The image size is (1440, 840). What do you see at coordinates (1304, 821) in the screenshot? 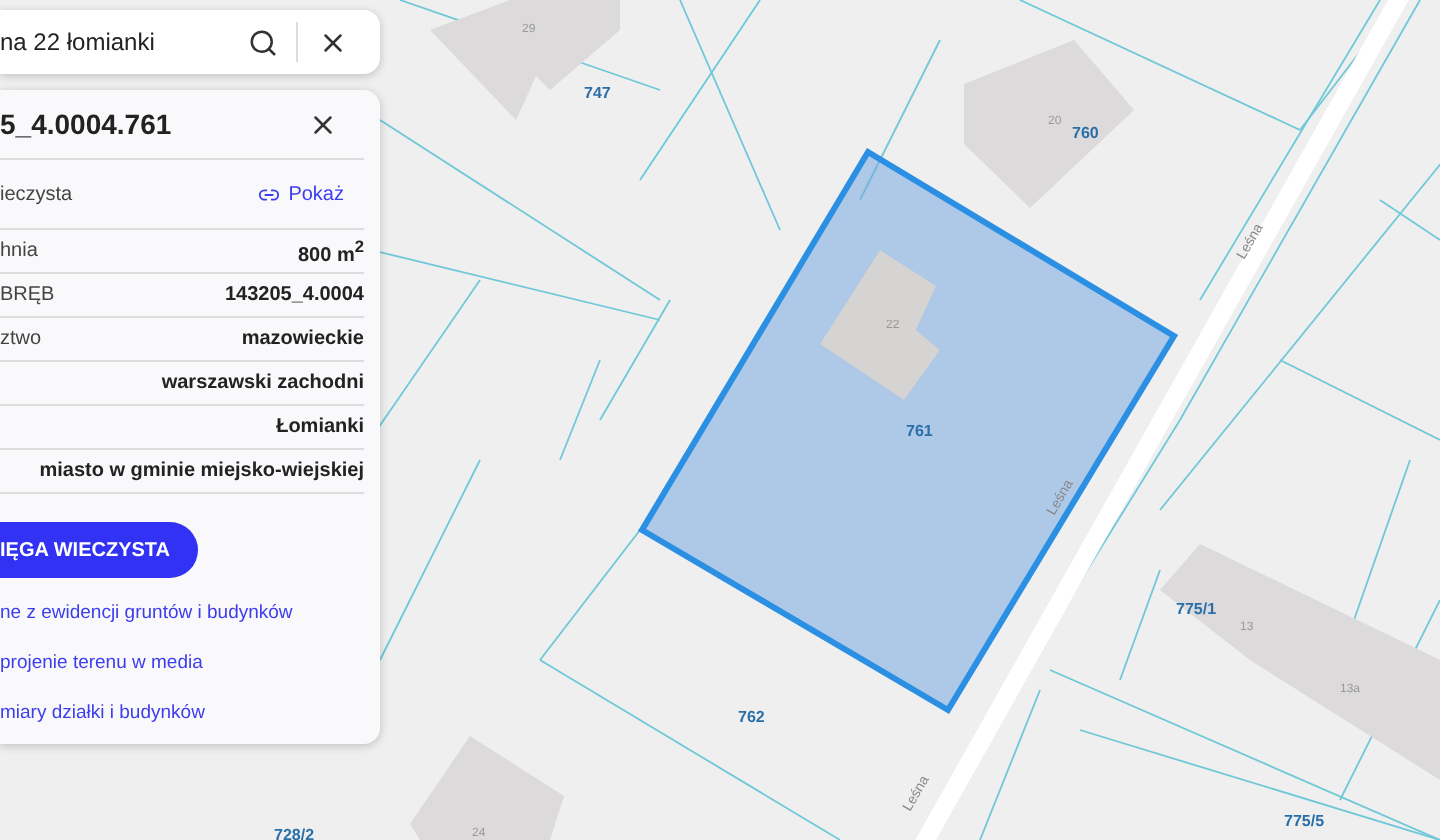
I see `parcel-number: 775/5` at bounding box center [1304, 821].